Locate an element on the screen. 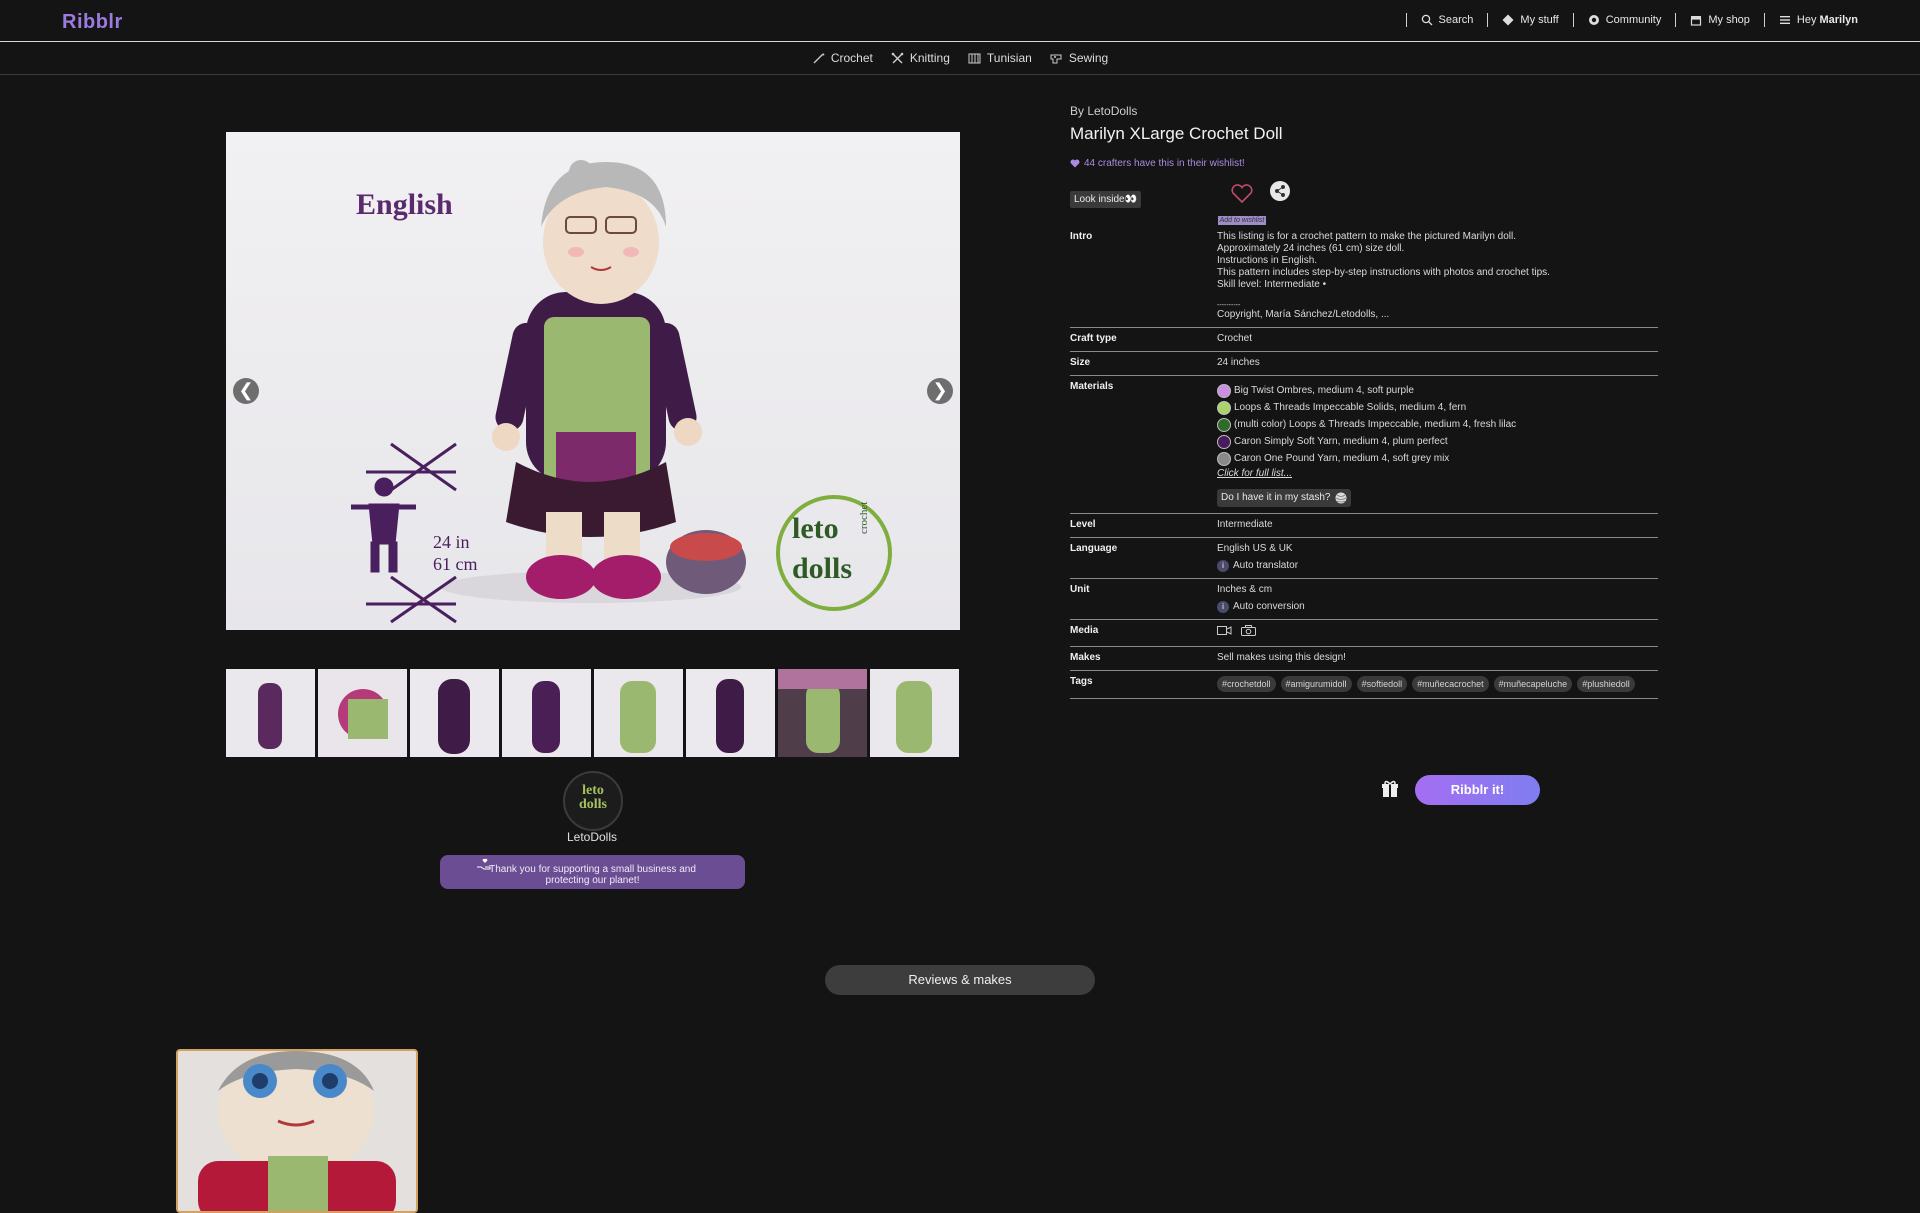 The width and height of the screenshot is (1920, 1213). ribblr-logo: Ribblr is located at coordinates (92, 22).